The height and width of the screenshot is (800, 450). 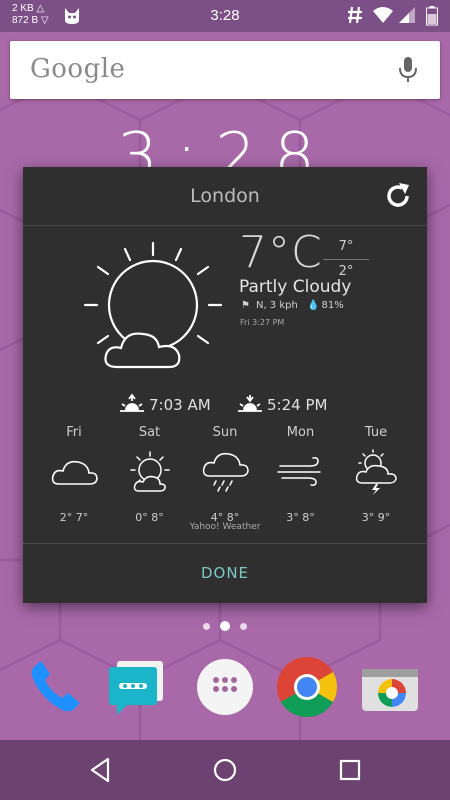 What do you see at coordinates (346, 246) in the screenshot?
I see `high-temp: 7°` at bounding box center [346, 246].